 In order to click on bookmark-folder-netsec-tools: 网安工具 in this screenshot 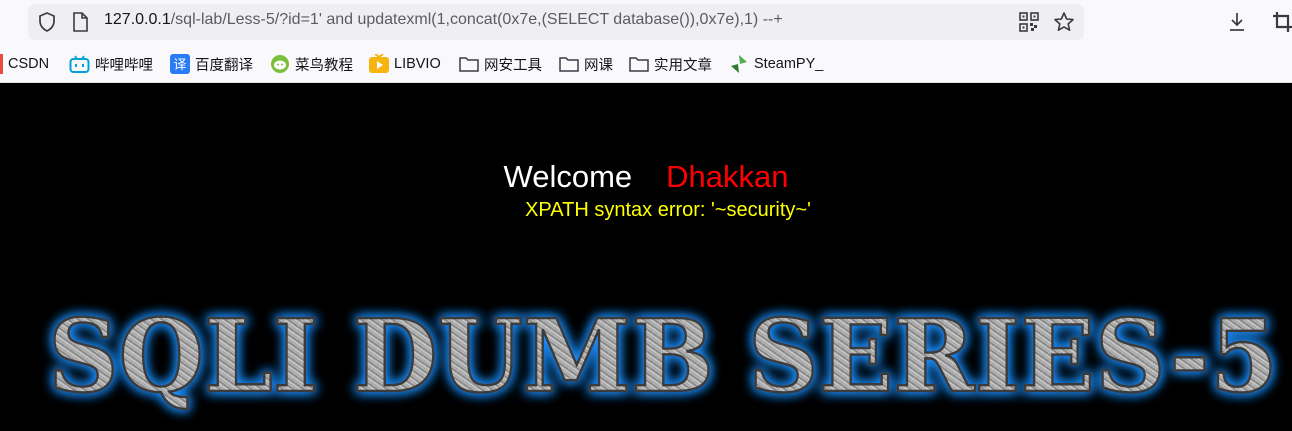, I will do `click(500, 64)`.